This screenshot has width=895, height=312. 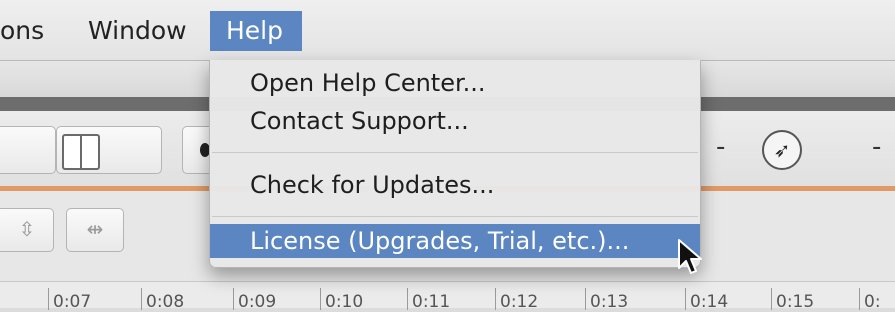 What do you see at coordinates (706, 300) in the screenshot?
I see `timeline-tick: 0:14` at bounding box center [706, 300].